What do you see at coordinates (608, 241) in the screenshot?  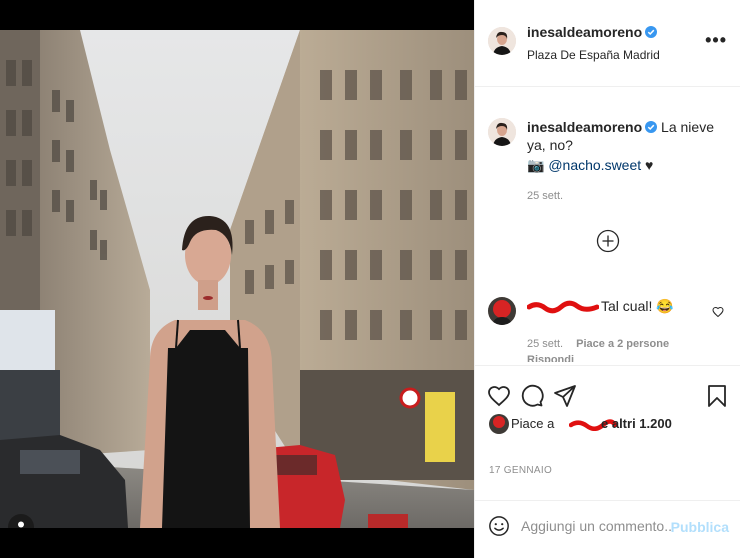 I see `load-more-icon` at bounding box center [608, 241].